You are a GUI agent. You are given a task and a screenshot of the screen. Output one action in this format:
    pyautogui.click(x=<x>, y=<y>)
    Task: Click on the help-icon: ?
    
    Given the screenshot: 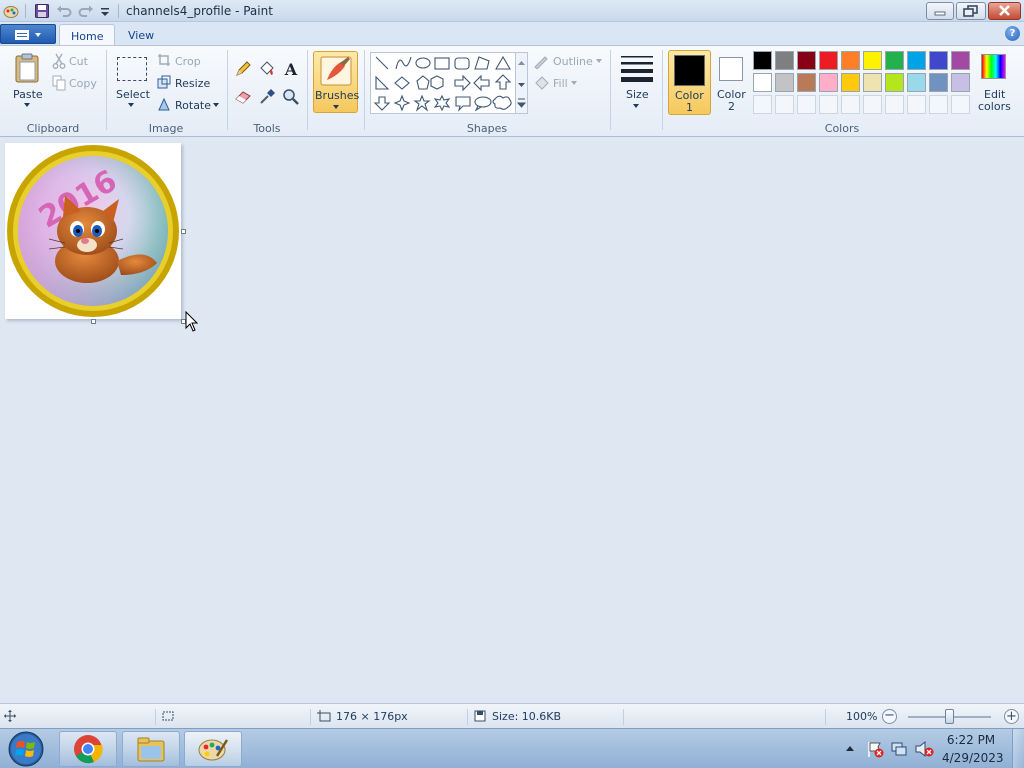 What is the action you would take?
    pyautogui.click(x=1012, y=33)
    